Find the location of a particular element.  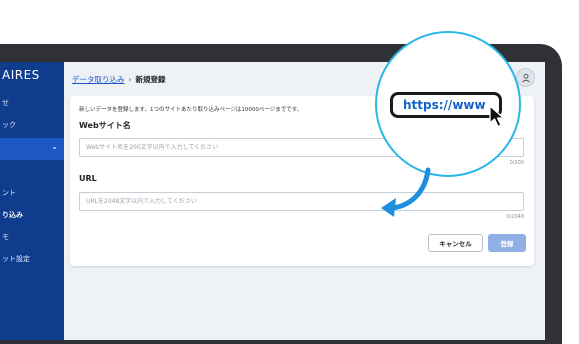

zoom-callout is located at coordinates (448, 124).